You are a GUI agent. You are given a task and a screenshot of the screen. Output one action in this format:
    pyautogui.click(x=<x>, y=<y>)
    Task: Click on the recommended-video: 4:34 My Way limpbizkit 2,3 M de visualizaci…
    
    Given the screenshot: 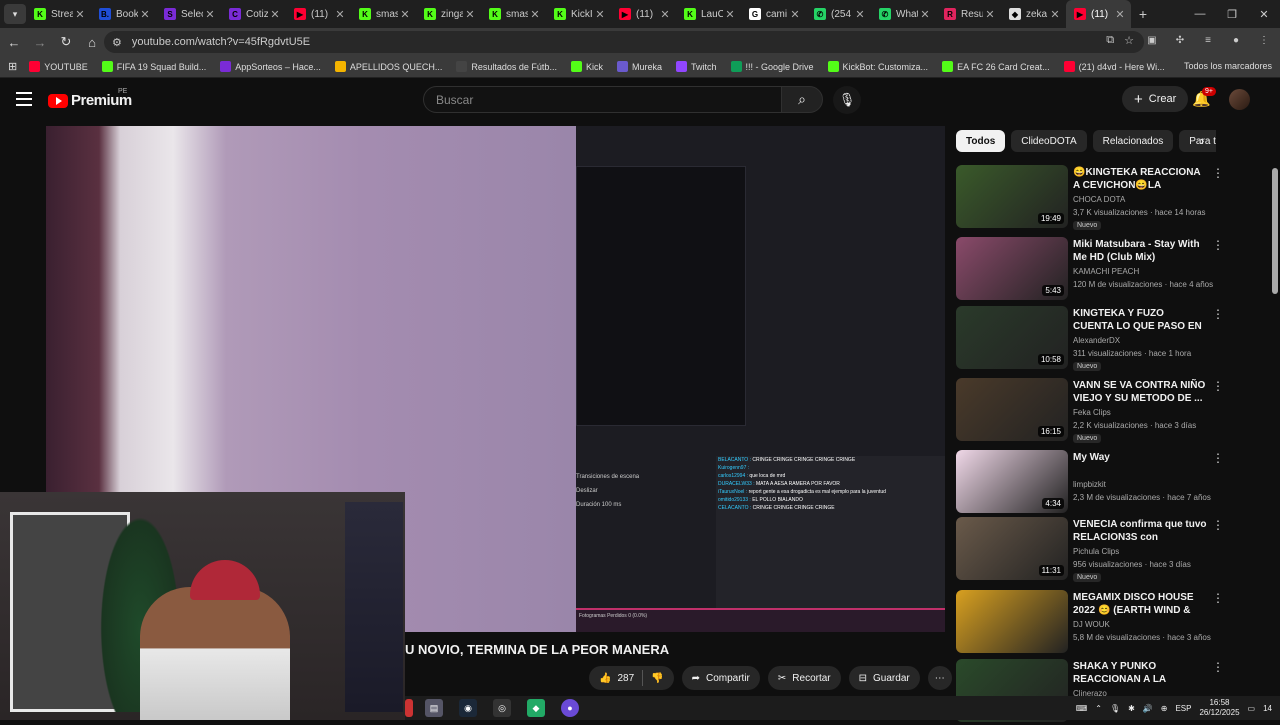 What is the action you would take?
    pyautogui.click(x=1090, y=483)
    